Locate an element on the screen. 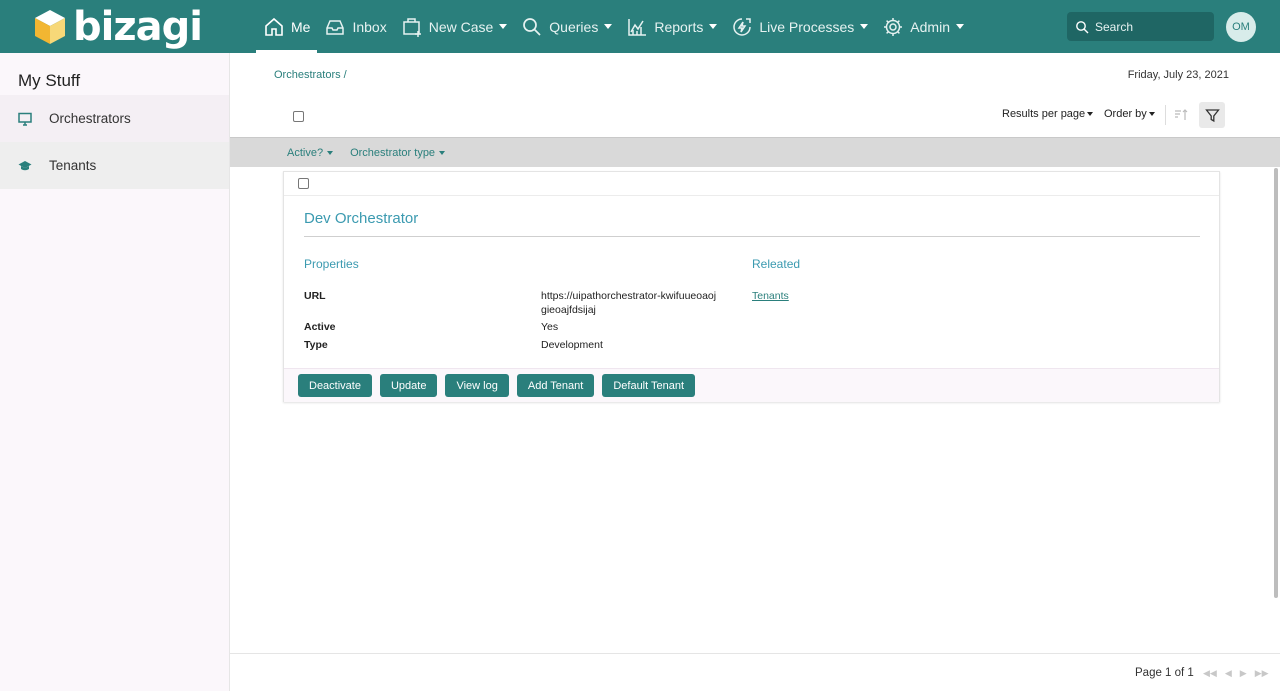 This screenshot has width=1280, height=691. filter-bar: Active? Orchestrator type is located at coordinates (755, 152).